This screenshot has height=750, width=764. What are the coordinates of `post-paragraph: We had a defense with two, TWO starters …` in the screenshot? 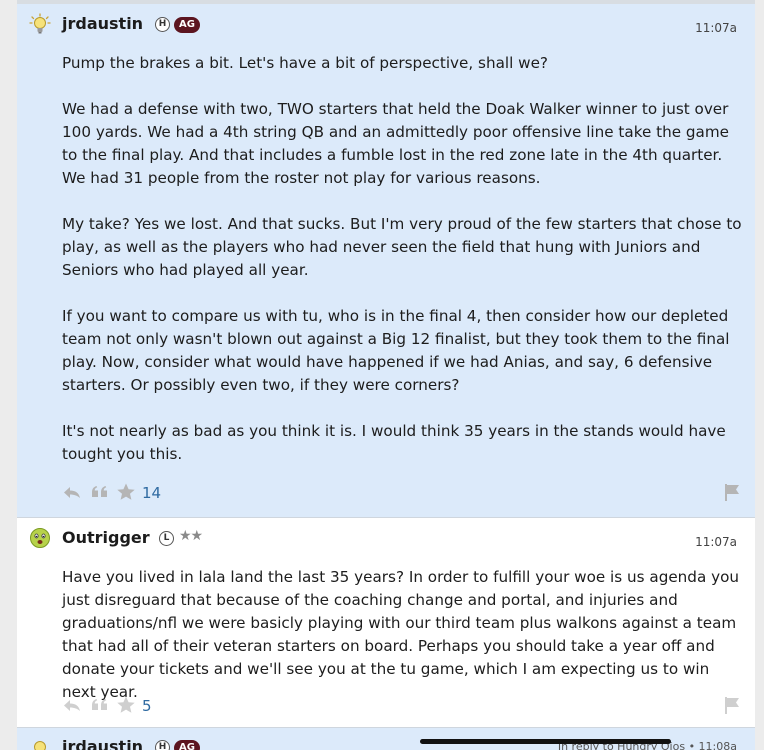 It's located at (395, 143).